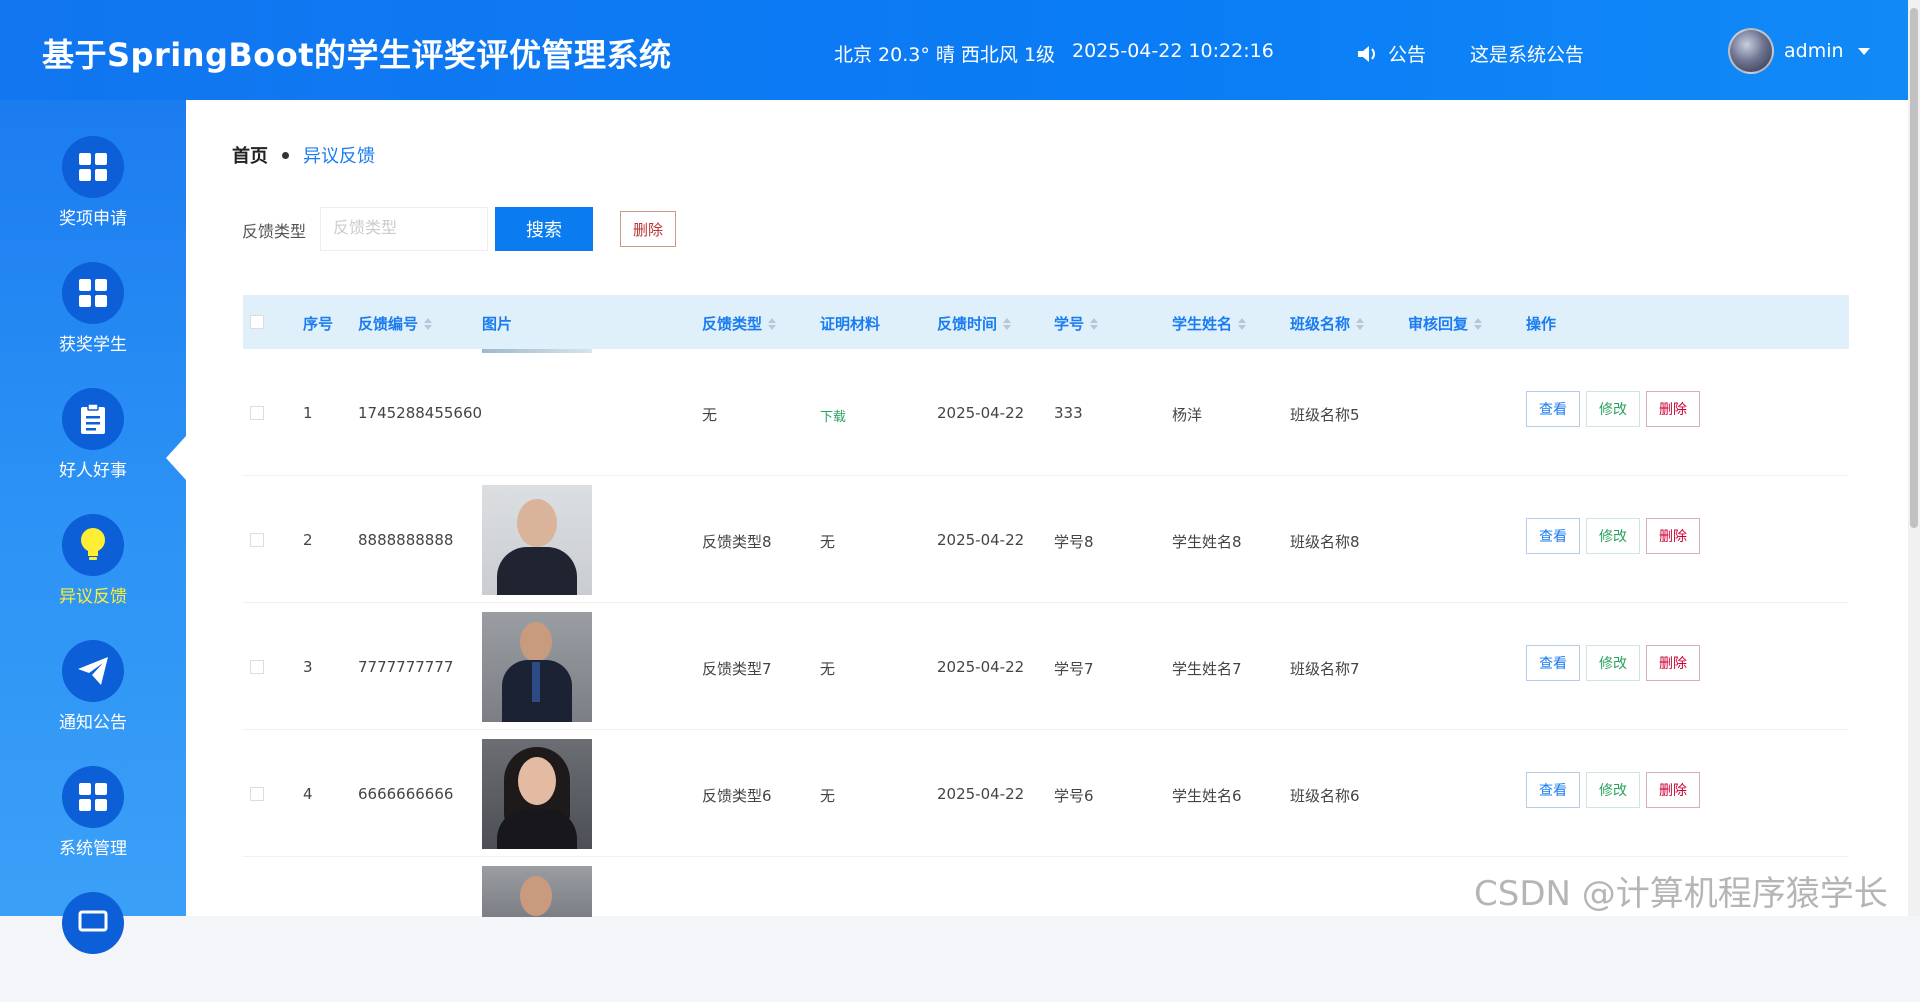  What do you see at coordinates (833, 415) in the screenshot?
I see `cell-material-download: 下载` at bounding box center [833, 415].